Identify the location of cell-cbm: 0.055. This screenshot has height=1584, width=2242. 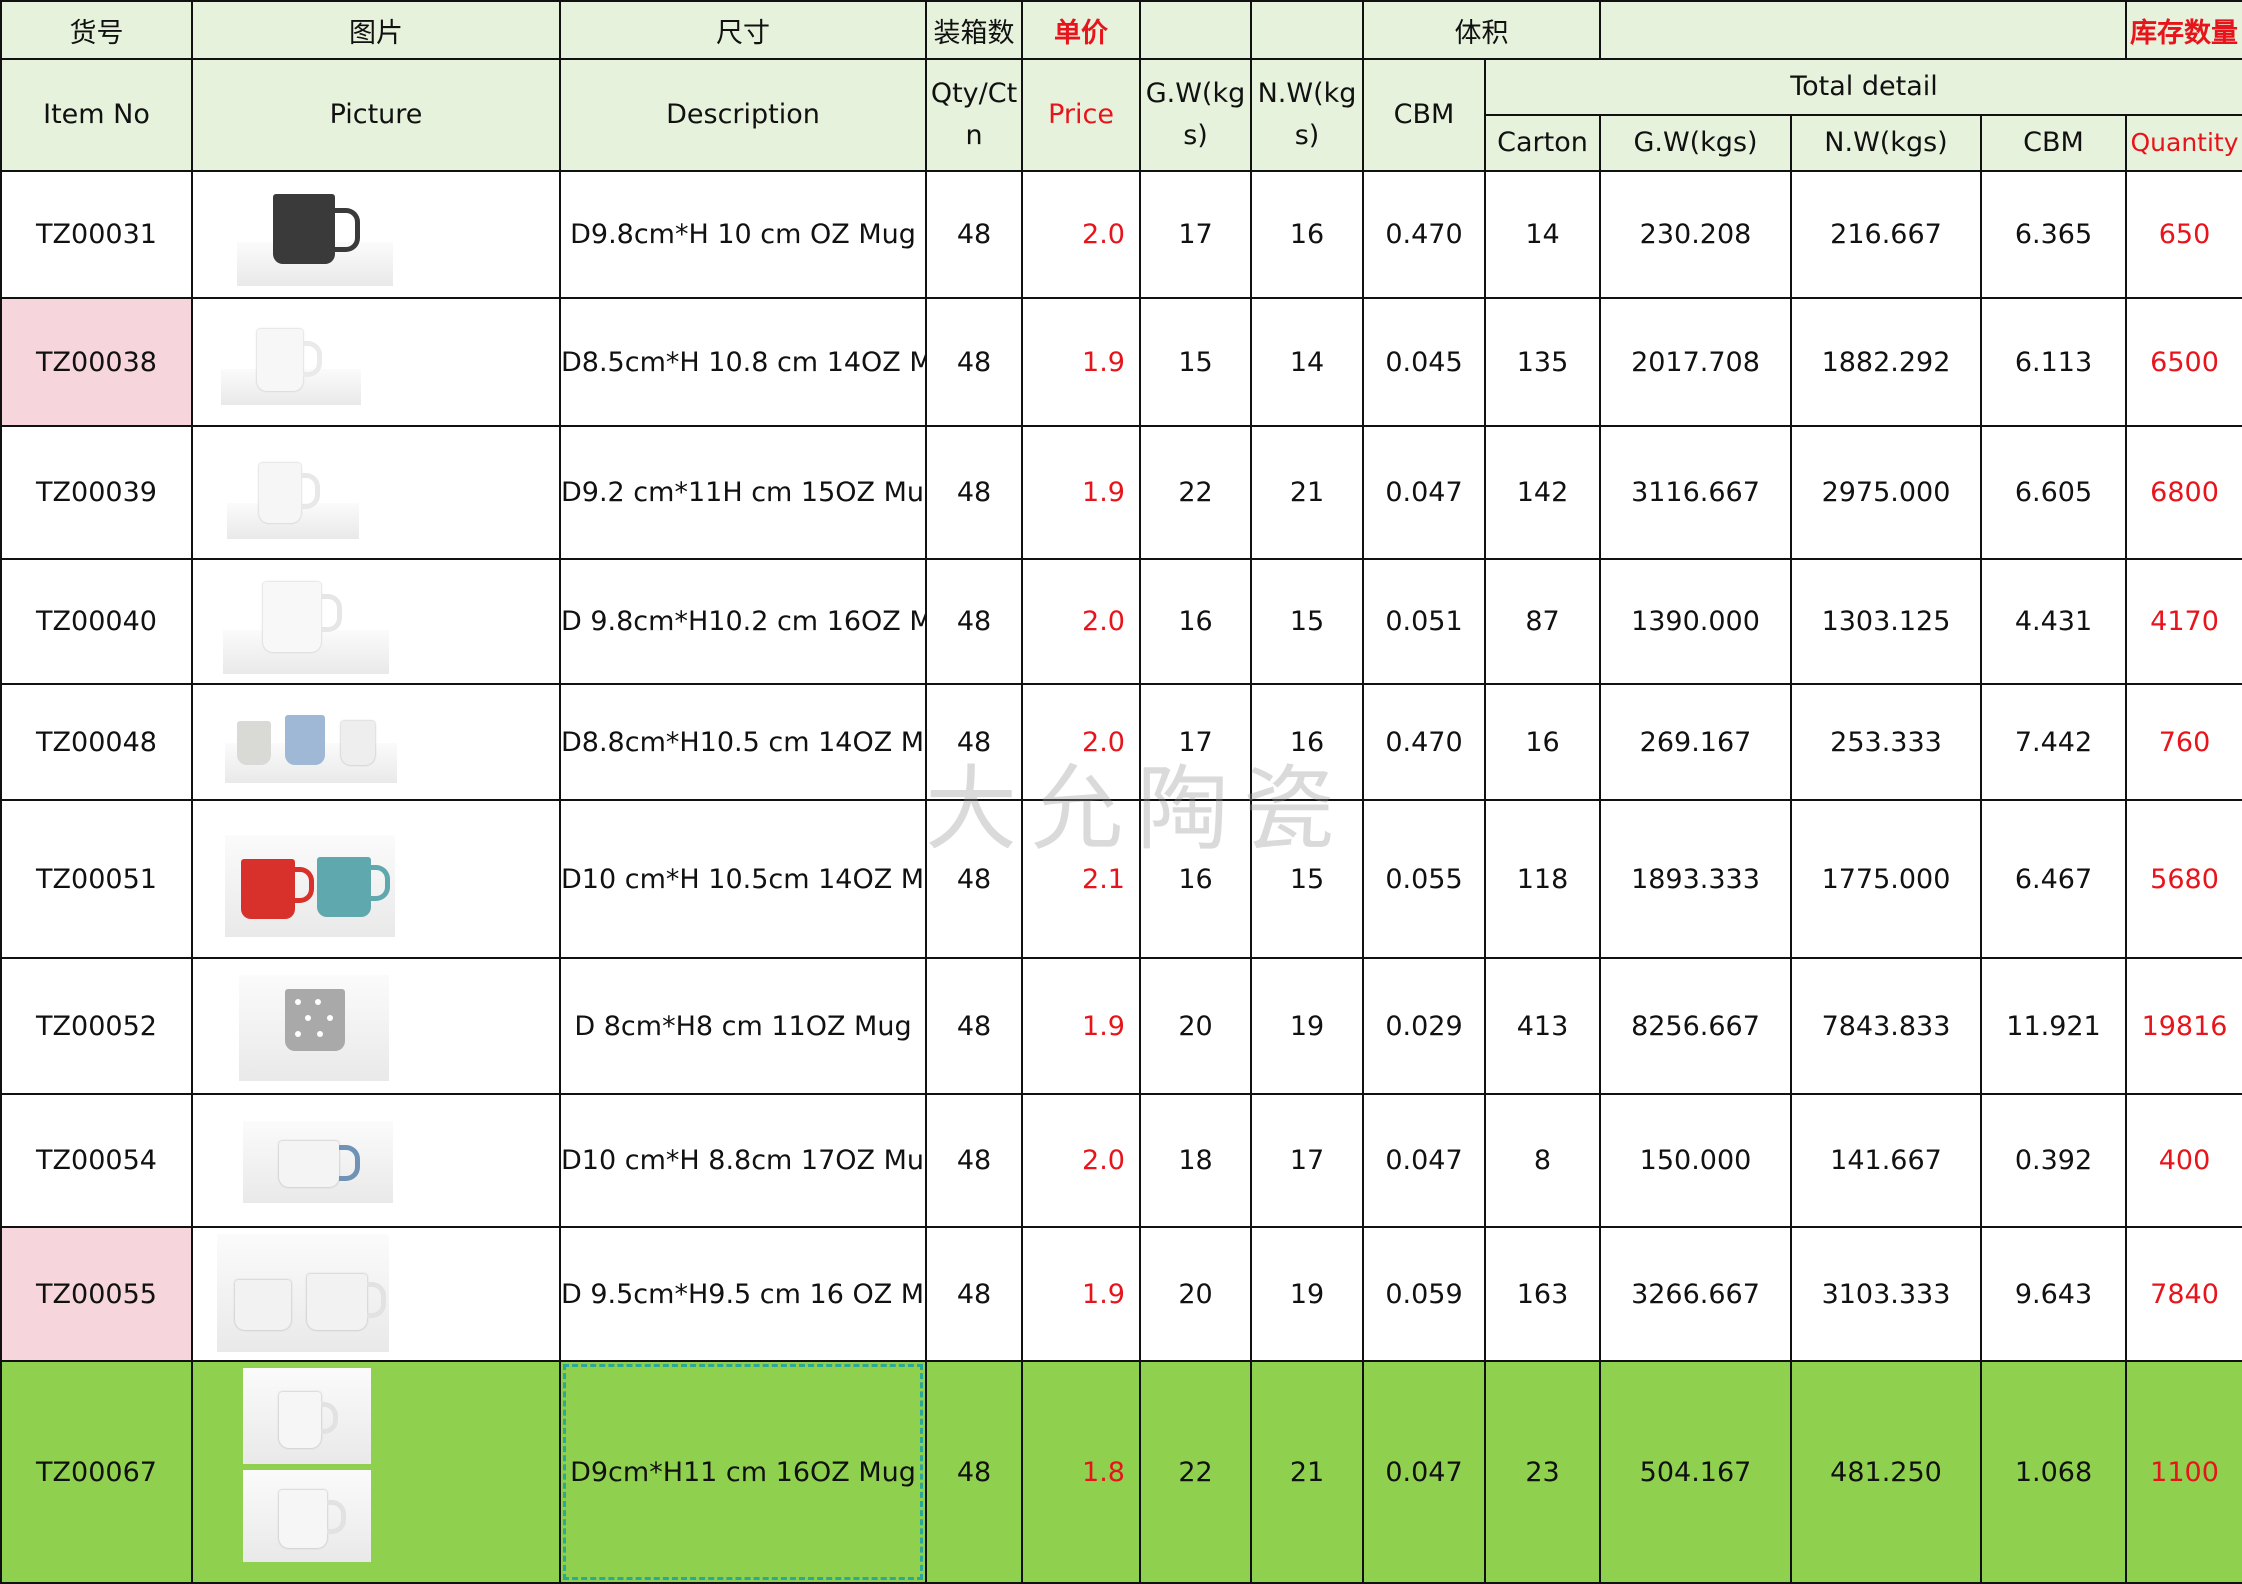
(1424, 879).